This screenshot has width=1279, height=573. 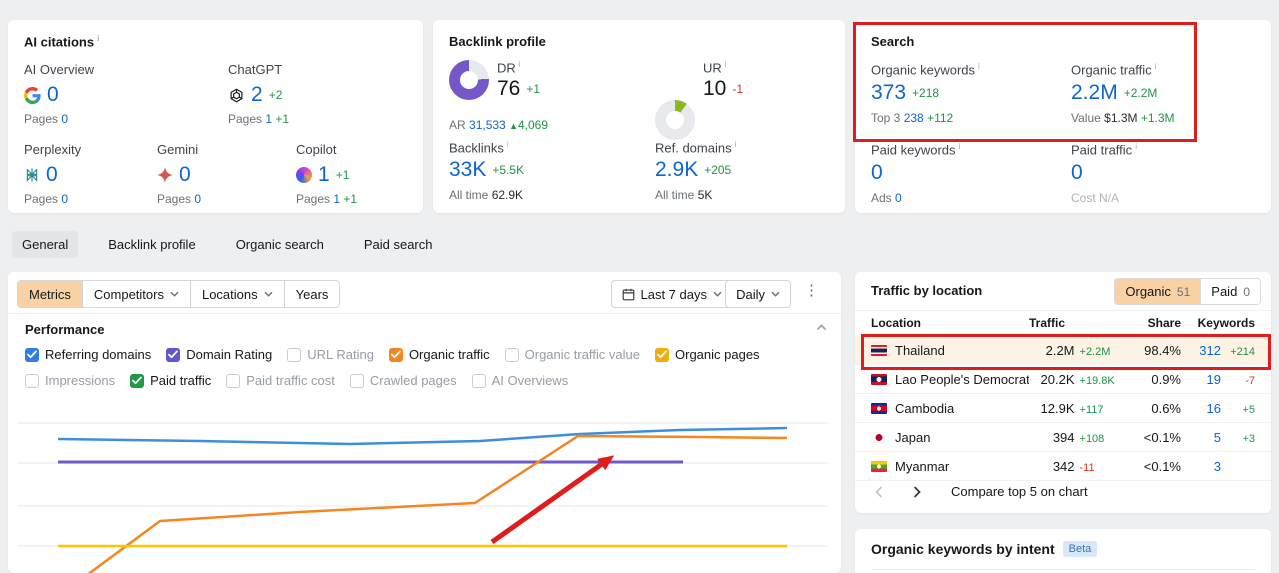 I want to click on segment-locations: Locations, so click(x=237, y=294).